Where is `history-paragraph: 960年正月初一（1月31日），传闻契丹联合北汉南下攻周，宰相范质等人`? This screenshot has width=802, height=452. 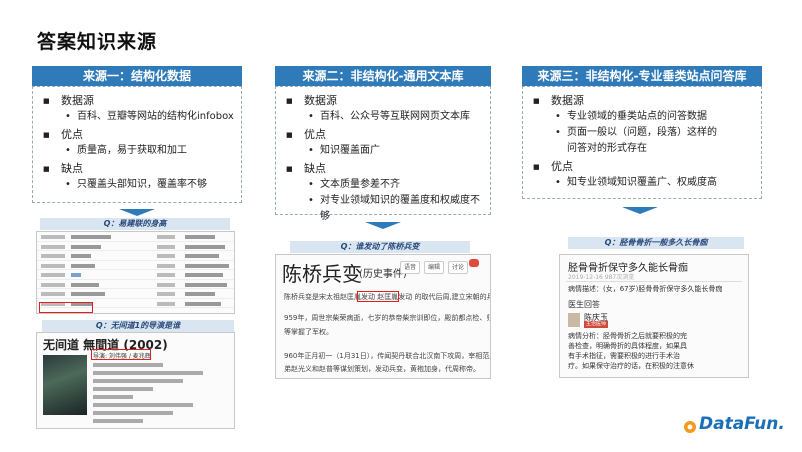
history-paragraph: 960年正月初一（1月31日），传闻契丹联合北汉南下攻周，宰相范质等人 is located at coordinates (387, 356).